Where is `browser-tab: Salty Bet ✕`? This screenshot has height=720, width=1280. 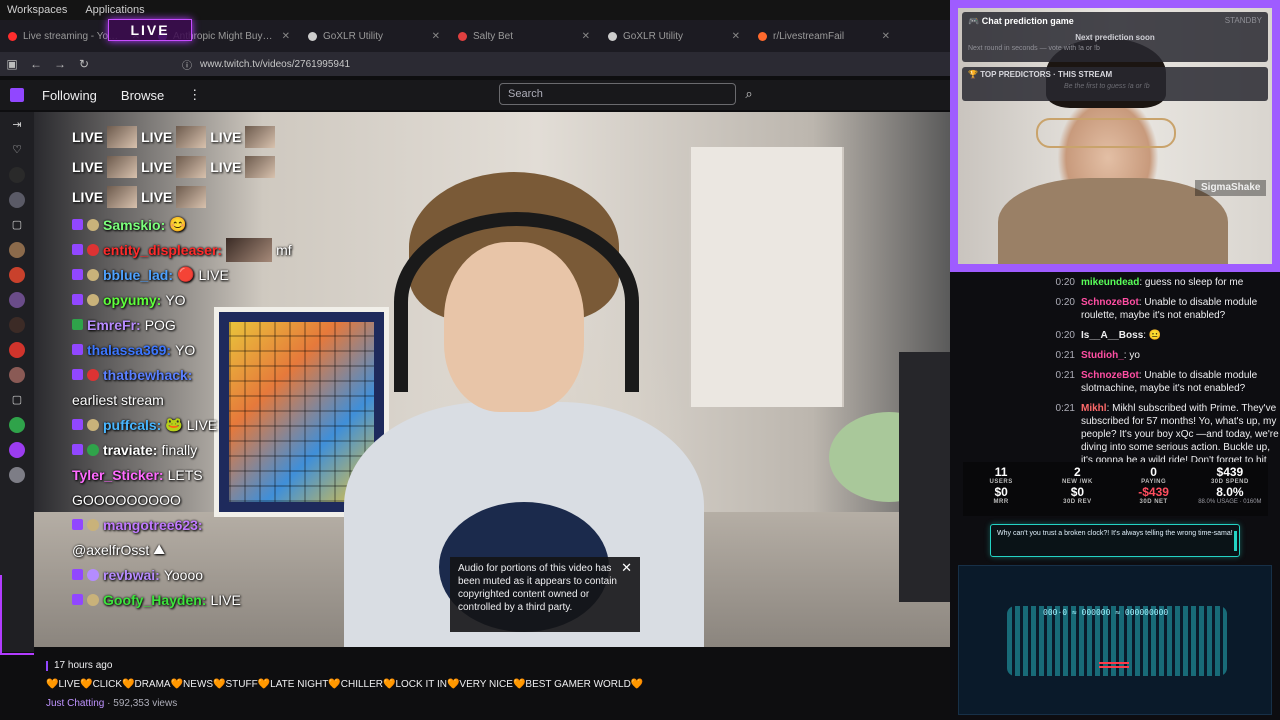
browser-tab: Salty Bet ✕ is located at coordinates (525, 36).